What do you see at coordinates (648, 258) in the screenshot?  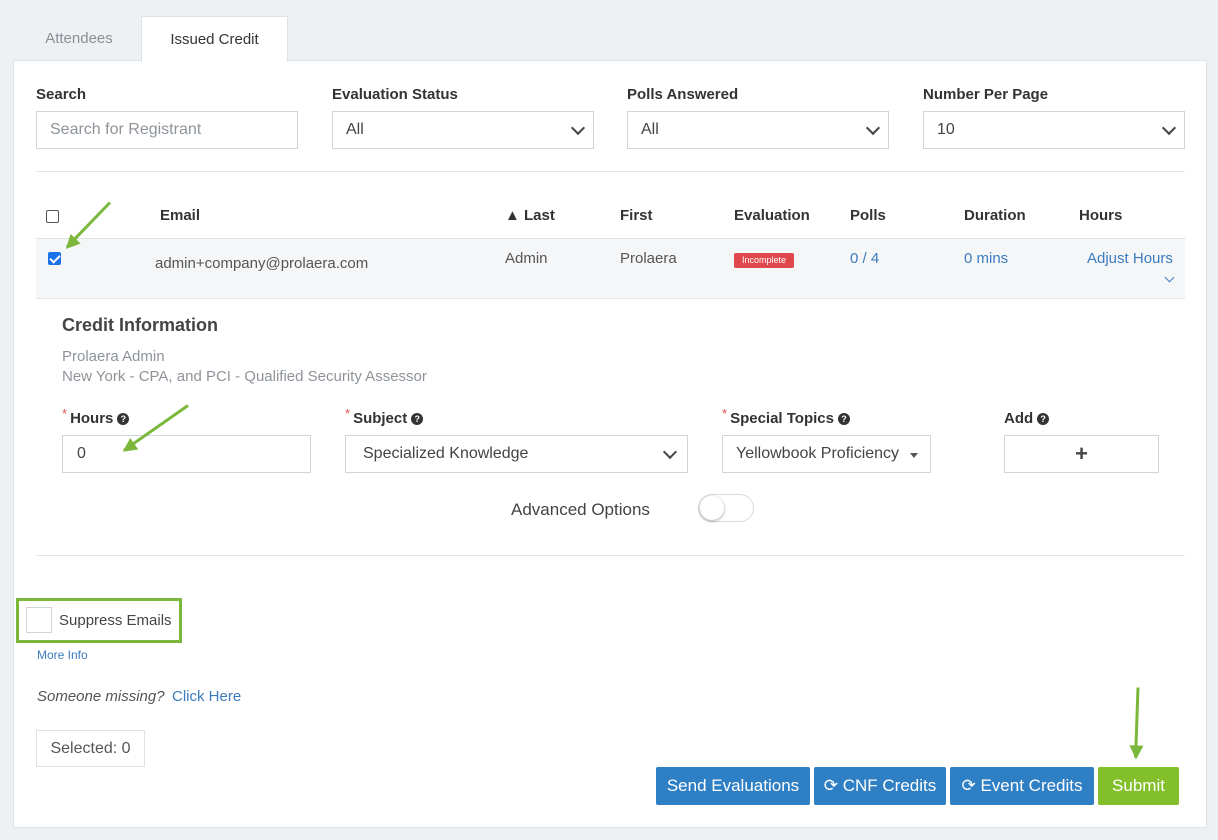 I see `row-first: Prolaera` at bounding box center [648, 258].